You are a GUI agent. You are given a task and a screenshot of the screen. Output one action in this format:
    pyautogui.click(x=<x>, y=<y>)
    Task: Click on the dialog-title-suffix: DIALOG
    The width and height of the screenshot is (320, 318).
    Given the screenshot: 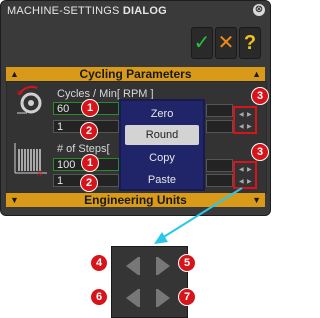 What is the action you would take?
    pyautogui.click(x=144, y=11)
    